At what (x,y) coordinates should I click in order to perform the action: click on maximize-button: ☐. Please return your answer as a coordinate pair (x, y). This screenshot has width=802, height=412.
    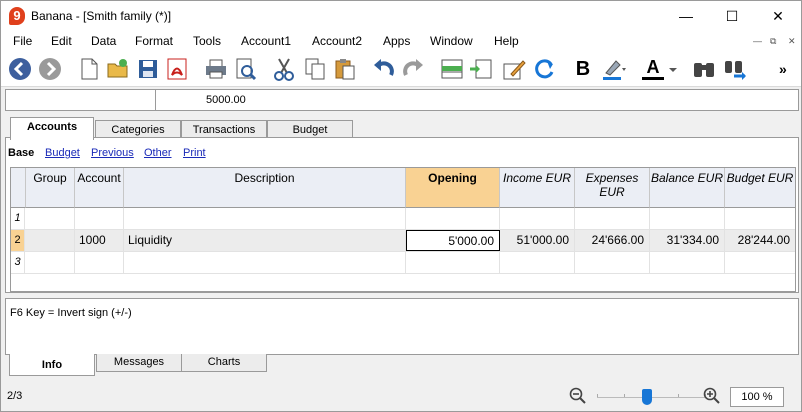
    Looking at the image, I should click on (732, 16).